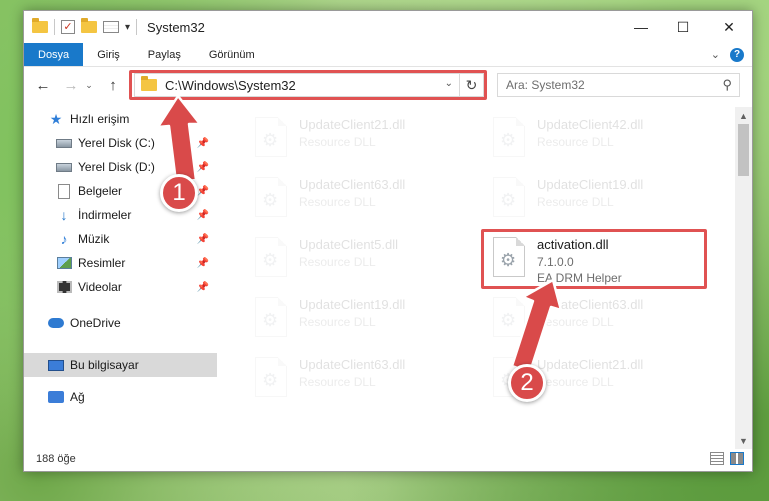 The image size is (769, 501). Describe the element at coordinates (64, 239) in the screenshot. I see `music-icon: ♪` at that location.